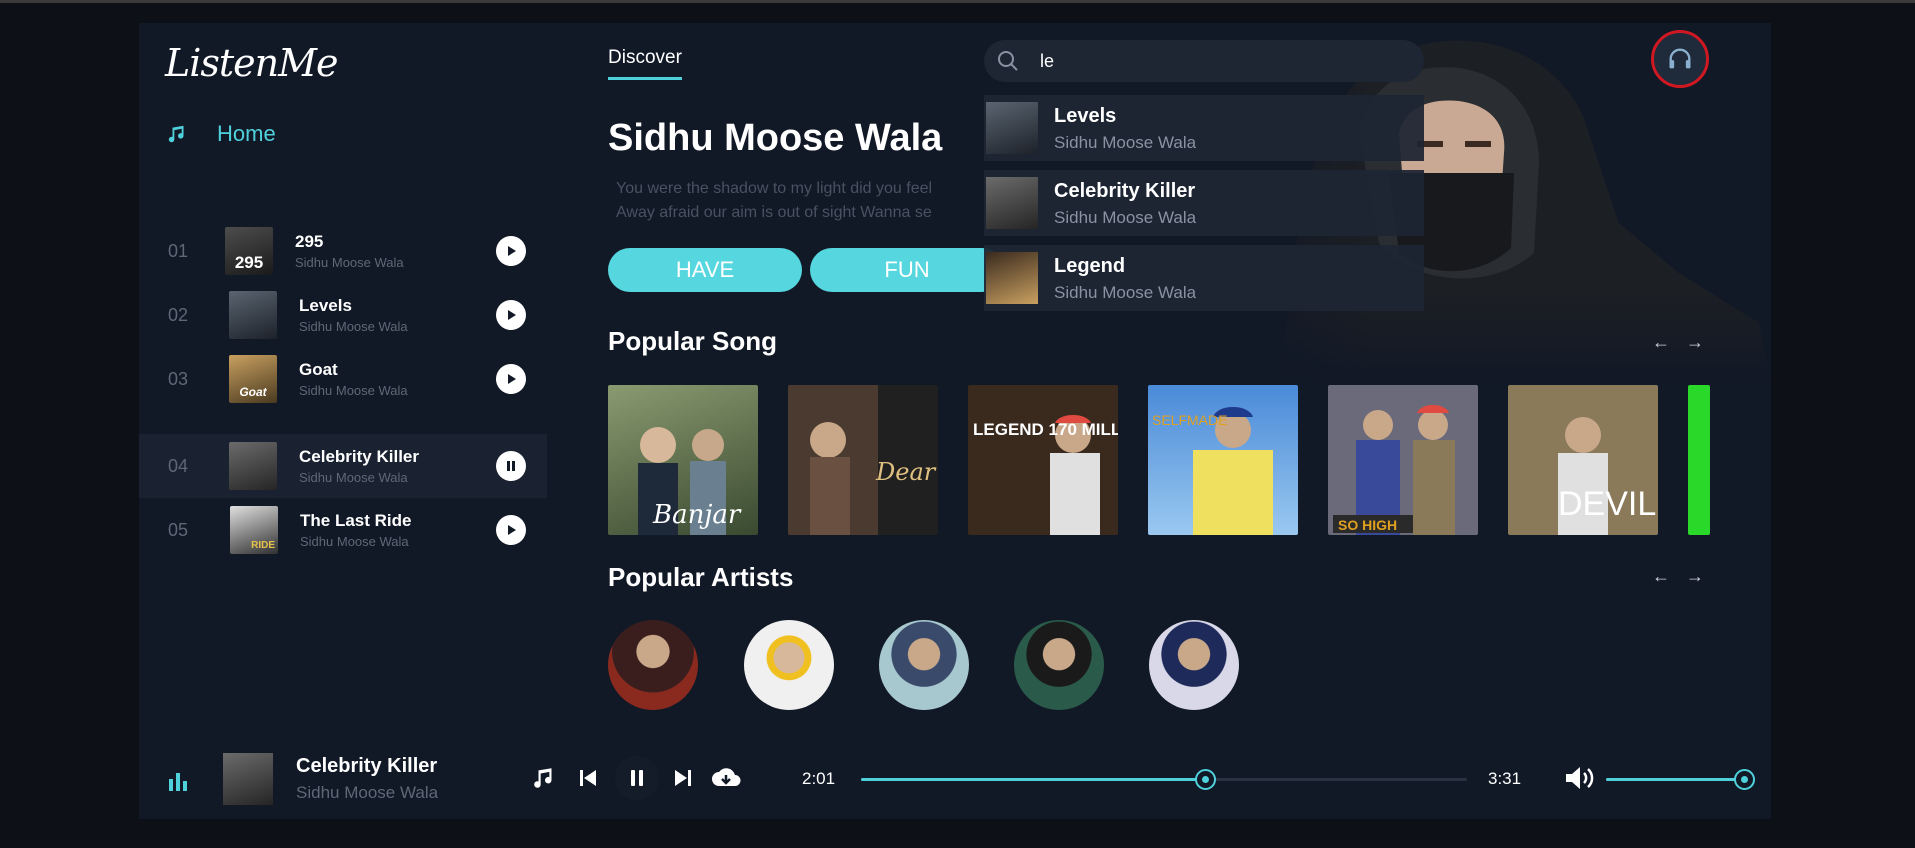 The width and height of the screenshot is (1915, 848). Describe the element at coordinates (1204, 278) in the screenshot. I see `search-result-item: Legend Sidhu Moose Wala` at that location.